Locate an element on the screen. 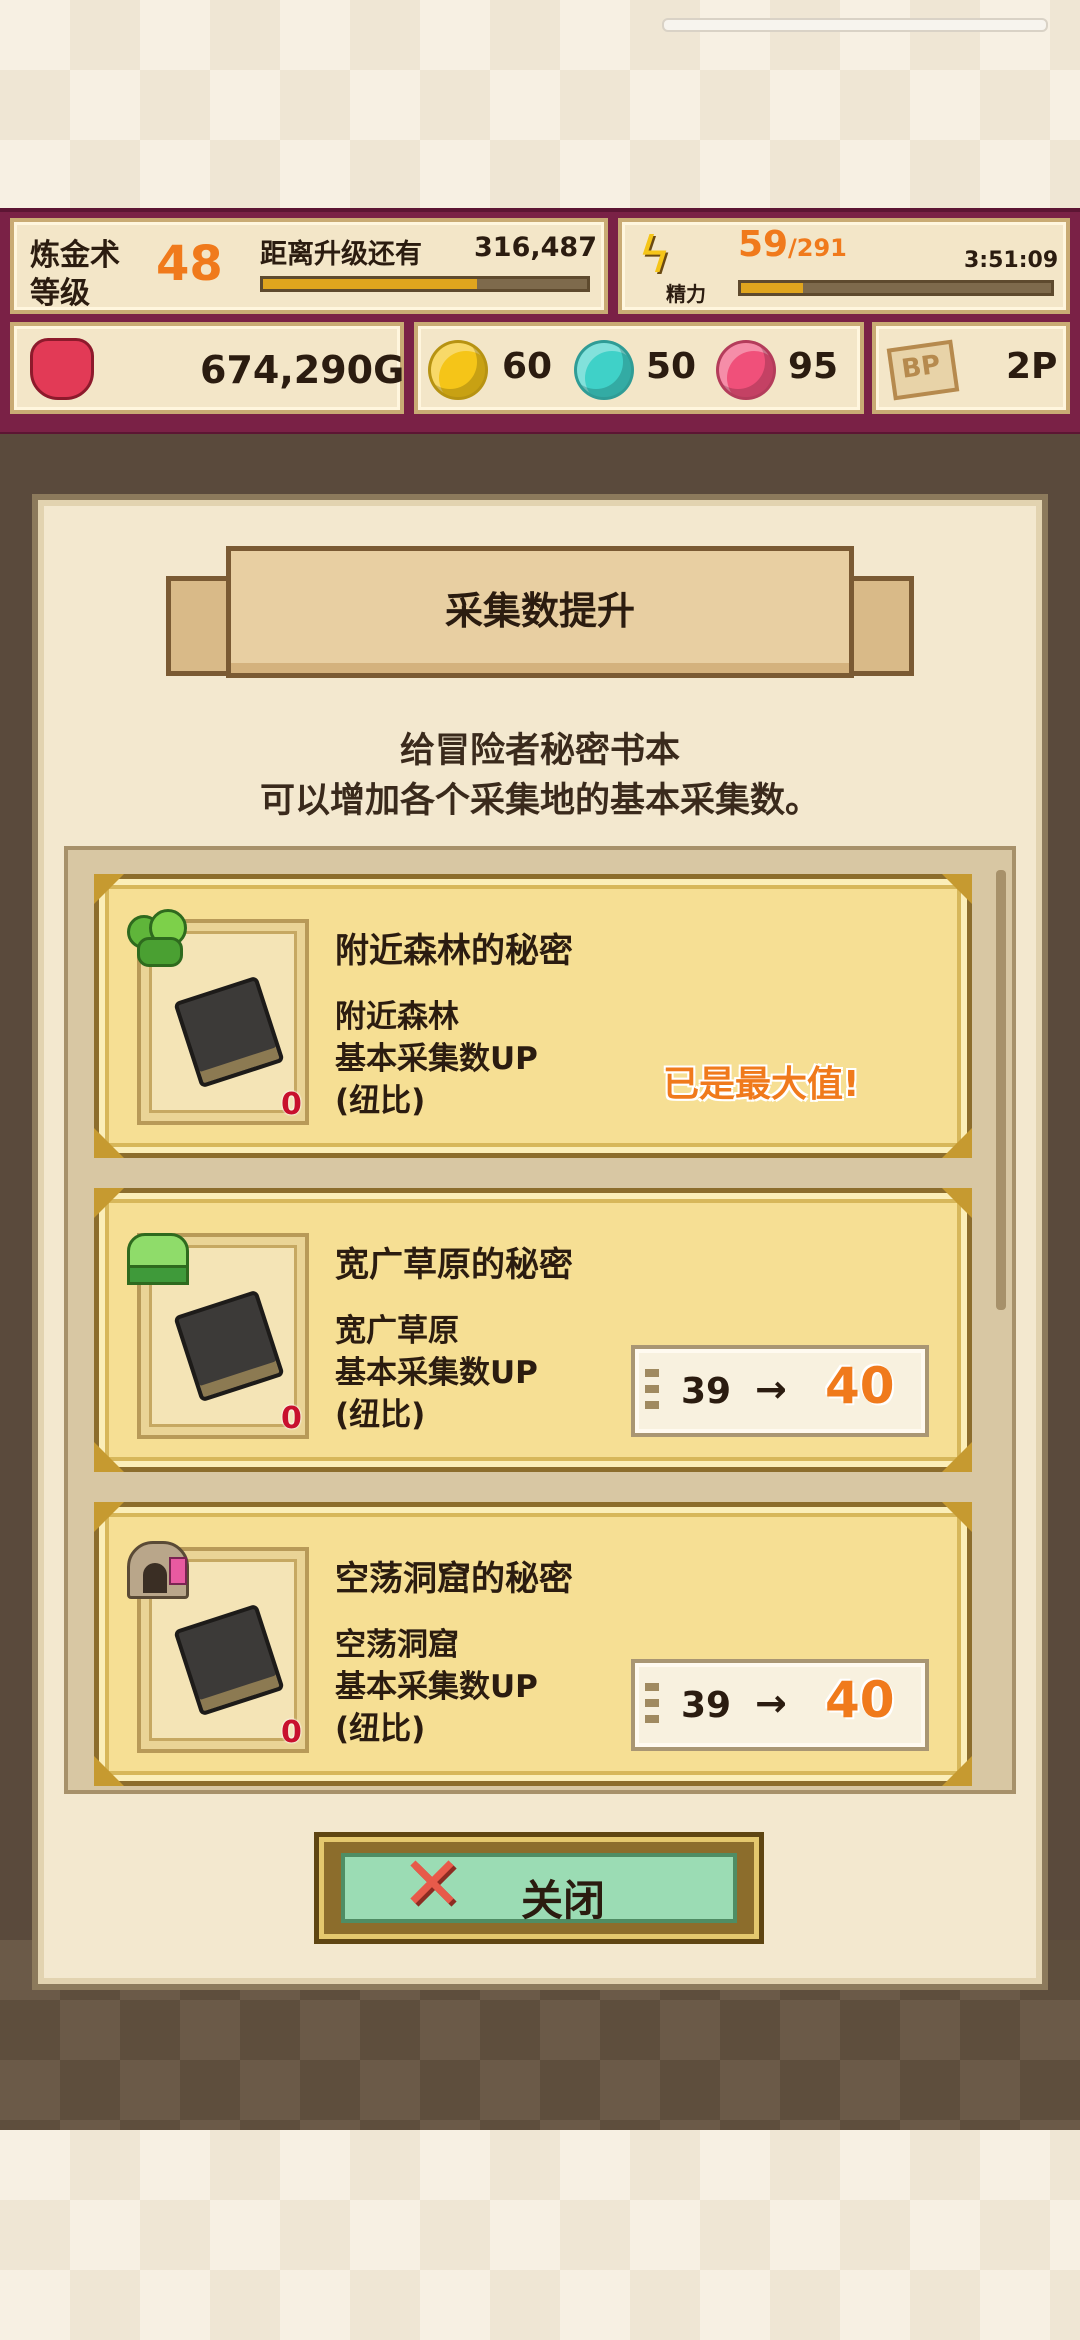  bp-icon: BP is located at coordinates (923, 370).